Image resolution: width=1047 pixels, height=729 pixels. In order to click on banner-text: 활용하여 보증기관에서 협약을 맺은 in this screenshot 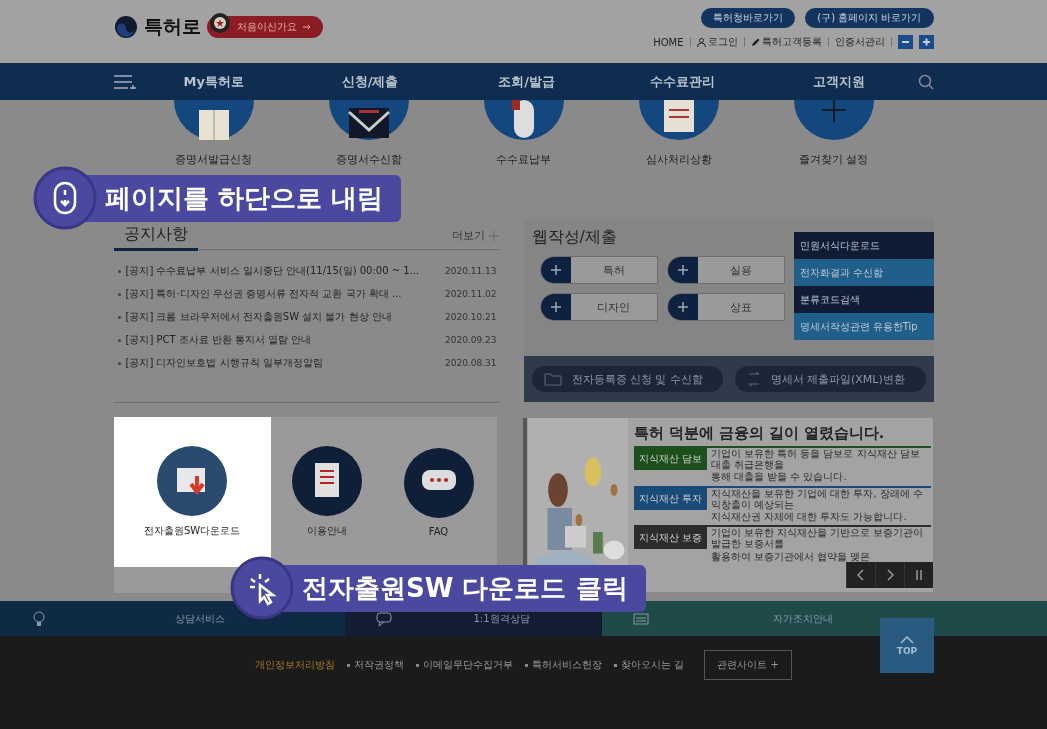, I will do `click(791, 556)`.